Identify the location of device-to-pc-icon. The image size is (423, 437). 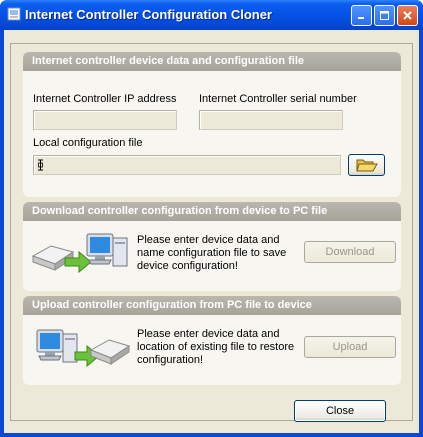
(79, 253).